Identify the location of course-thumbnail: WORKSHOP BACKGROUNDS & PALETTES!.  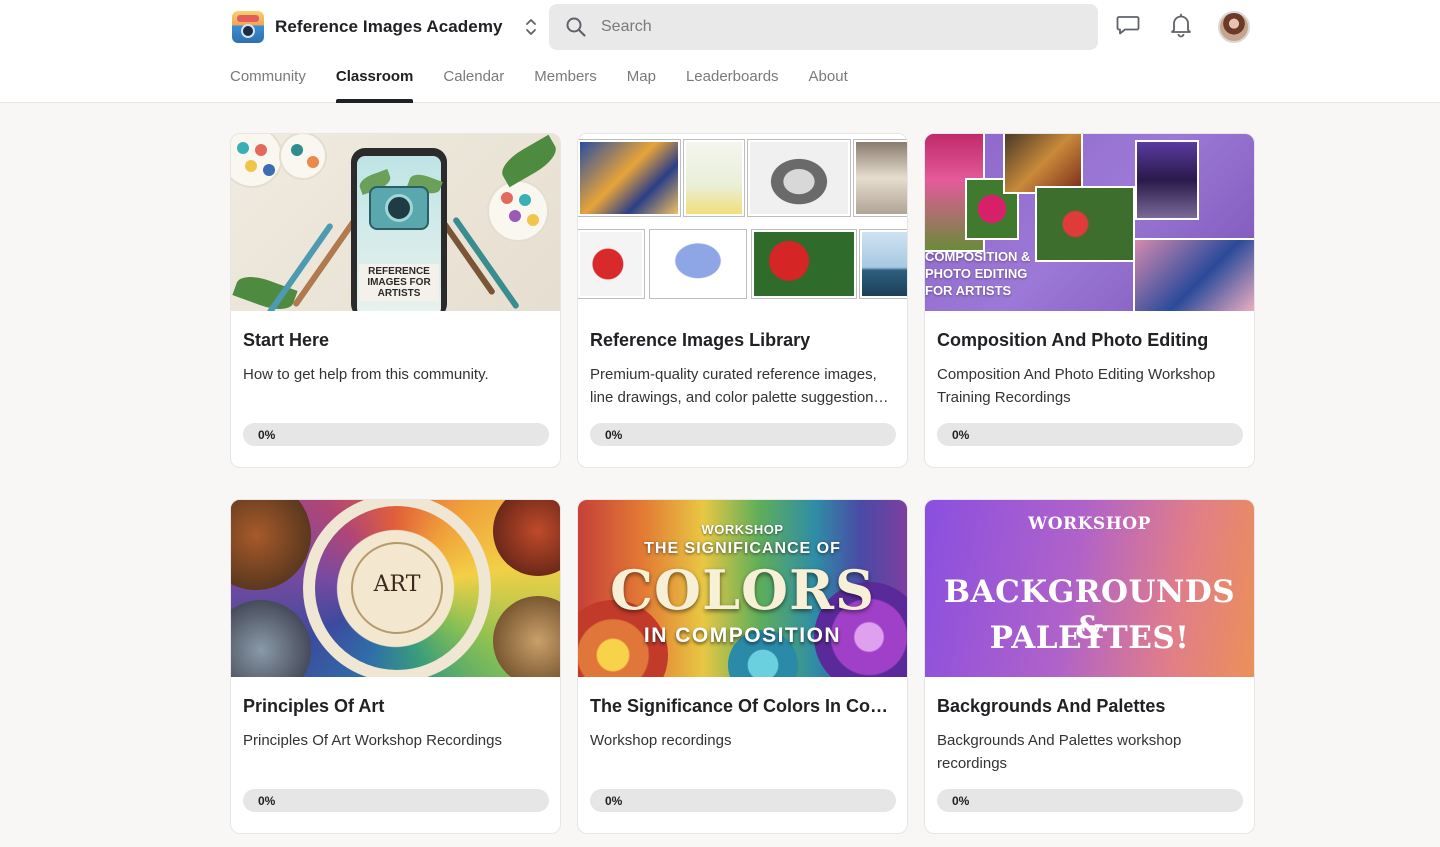
(1089, 588).